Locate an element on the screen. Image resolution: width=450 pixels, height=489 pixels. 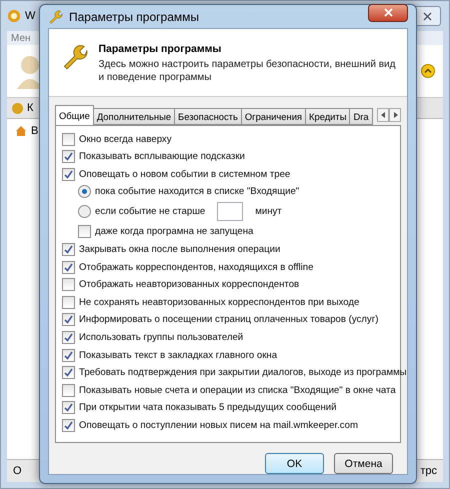
dialog-title: Параметры программы is located at coordinates (134, 17).